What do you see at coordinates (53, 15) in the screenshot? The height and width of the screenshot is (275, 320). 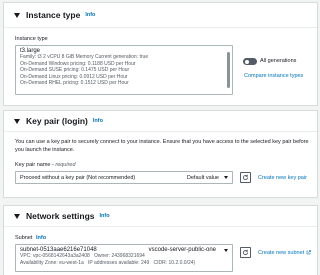 I see `instance-type-title: Instance type` at bounding box center [53, 15].